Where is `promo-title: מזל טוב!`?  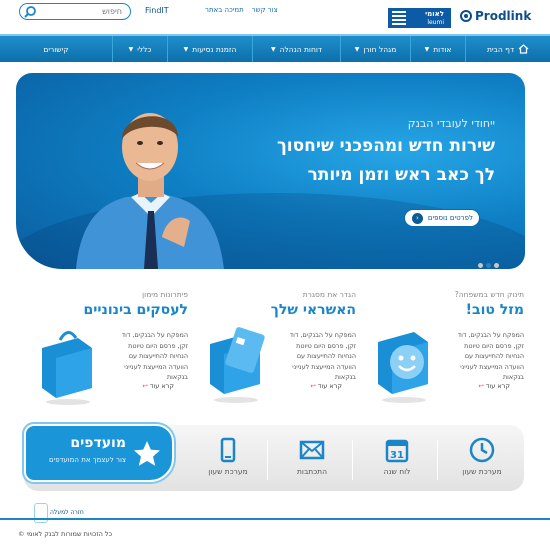 promo-title: מזל טוב! is located at coordinates (449, 310).